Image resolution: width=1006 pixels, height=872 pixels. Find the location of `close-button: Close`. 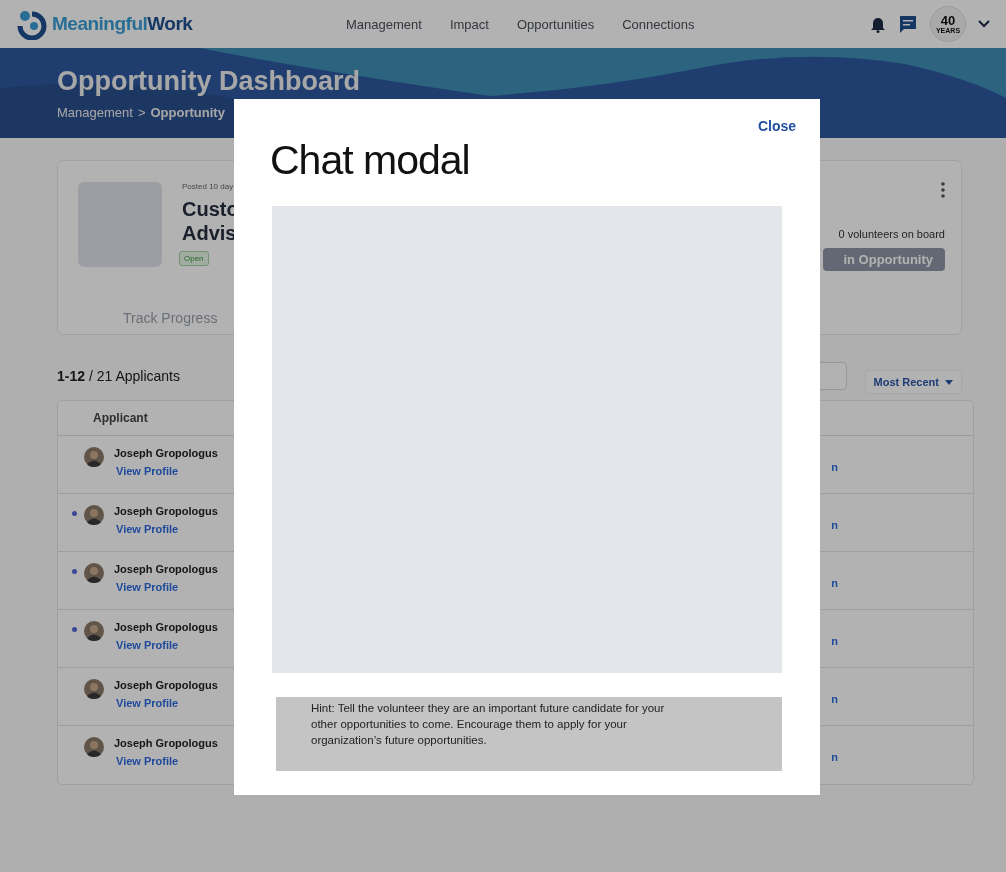

close-button: Close is located at coordinates (776, 126).